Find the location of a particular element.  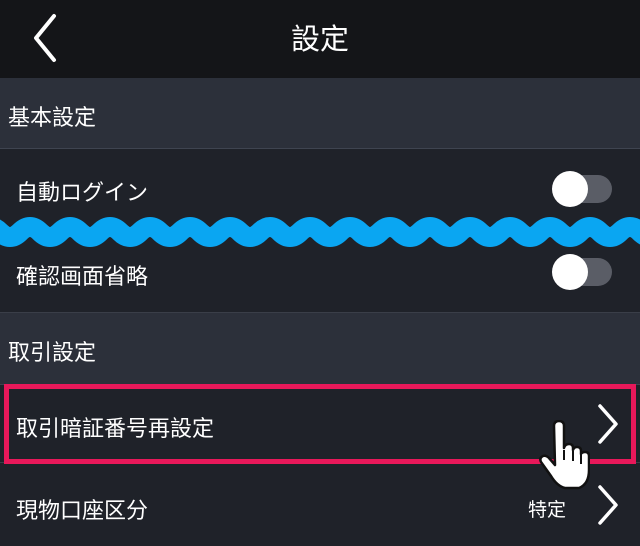

section-label: 基本設定 is located at coordinates (52, 118).